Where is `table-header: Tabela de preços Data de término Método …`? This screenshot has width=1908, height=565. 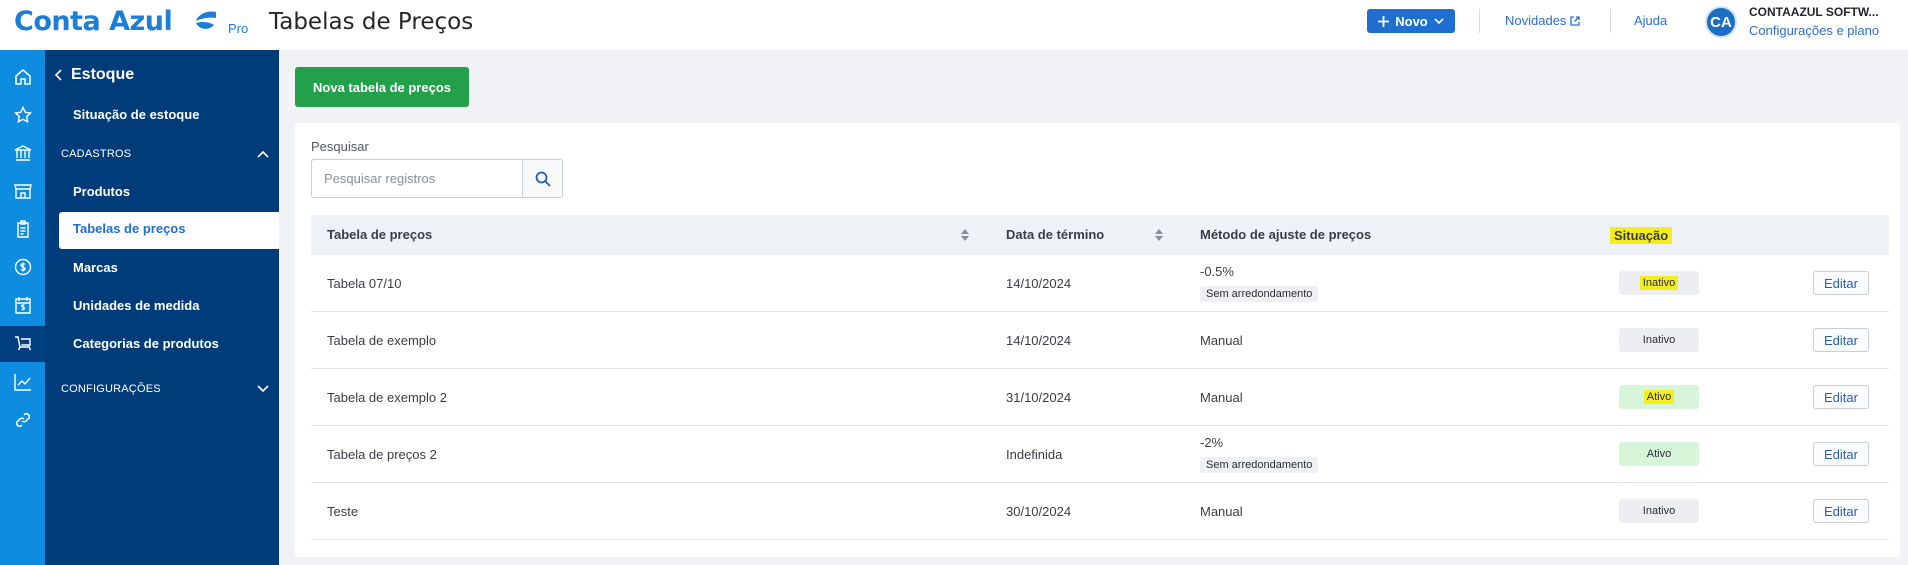
table-header: Tabela de preços Data de término Método … is located at coordinates (1100, 235).